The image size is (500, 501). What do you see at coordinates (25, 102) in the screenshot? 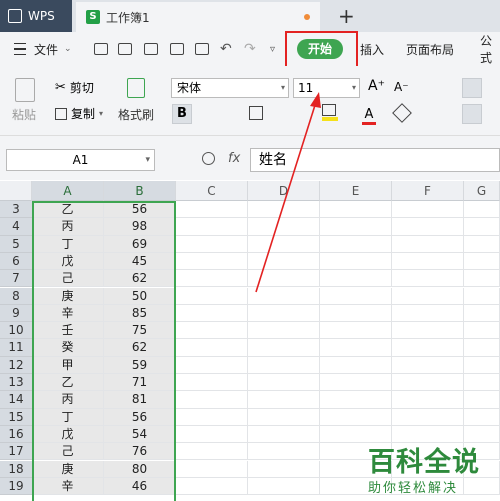
I see `paste-button: 粘贴` at bounding box center [25, 102].